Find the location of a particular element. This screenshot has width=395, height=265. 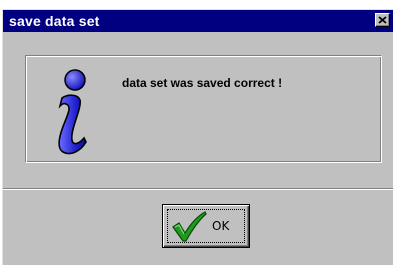

ok-button-label: OK is located at coordinates (221, 226).